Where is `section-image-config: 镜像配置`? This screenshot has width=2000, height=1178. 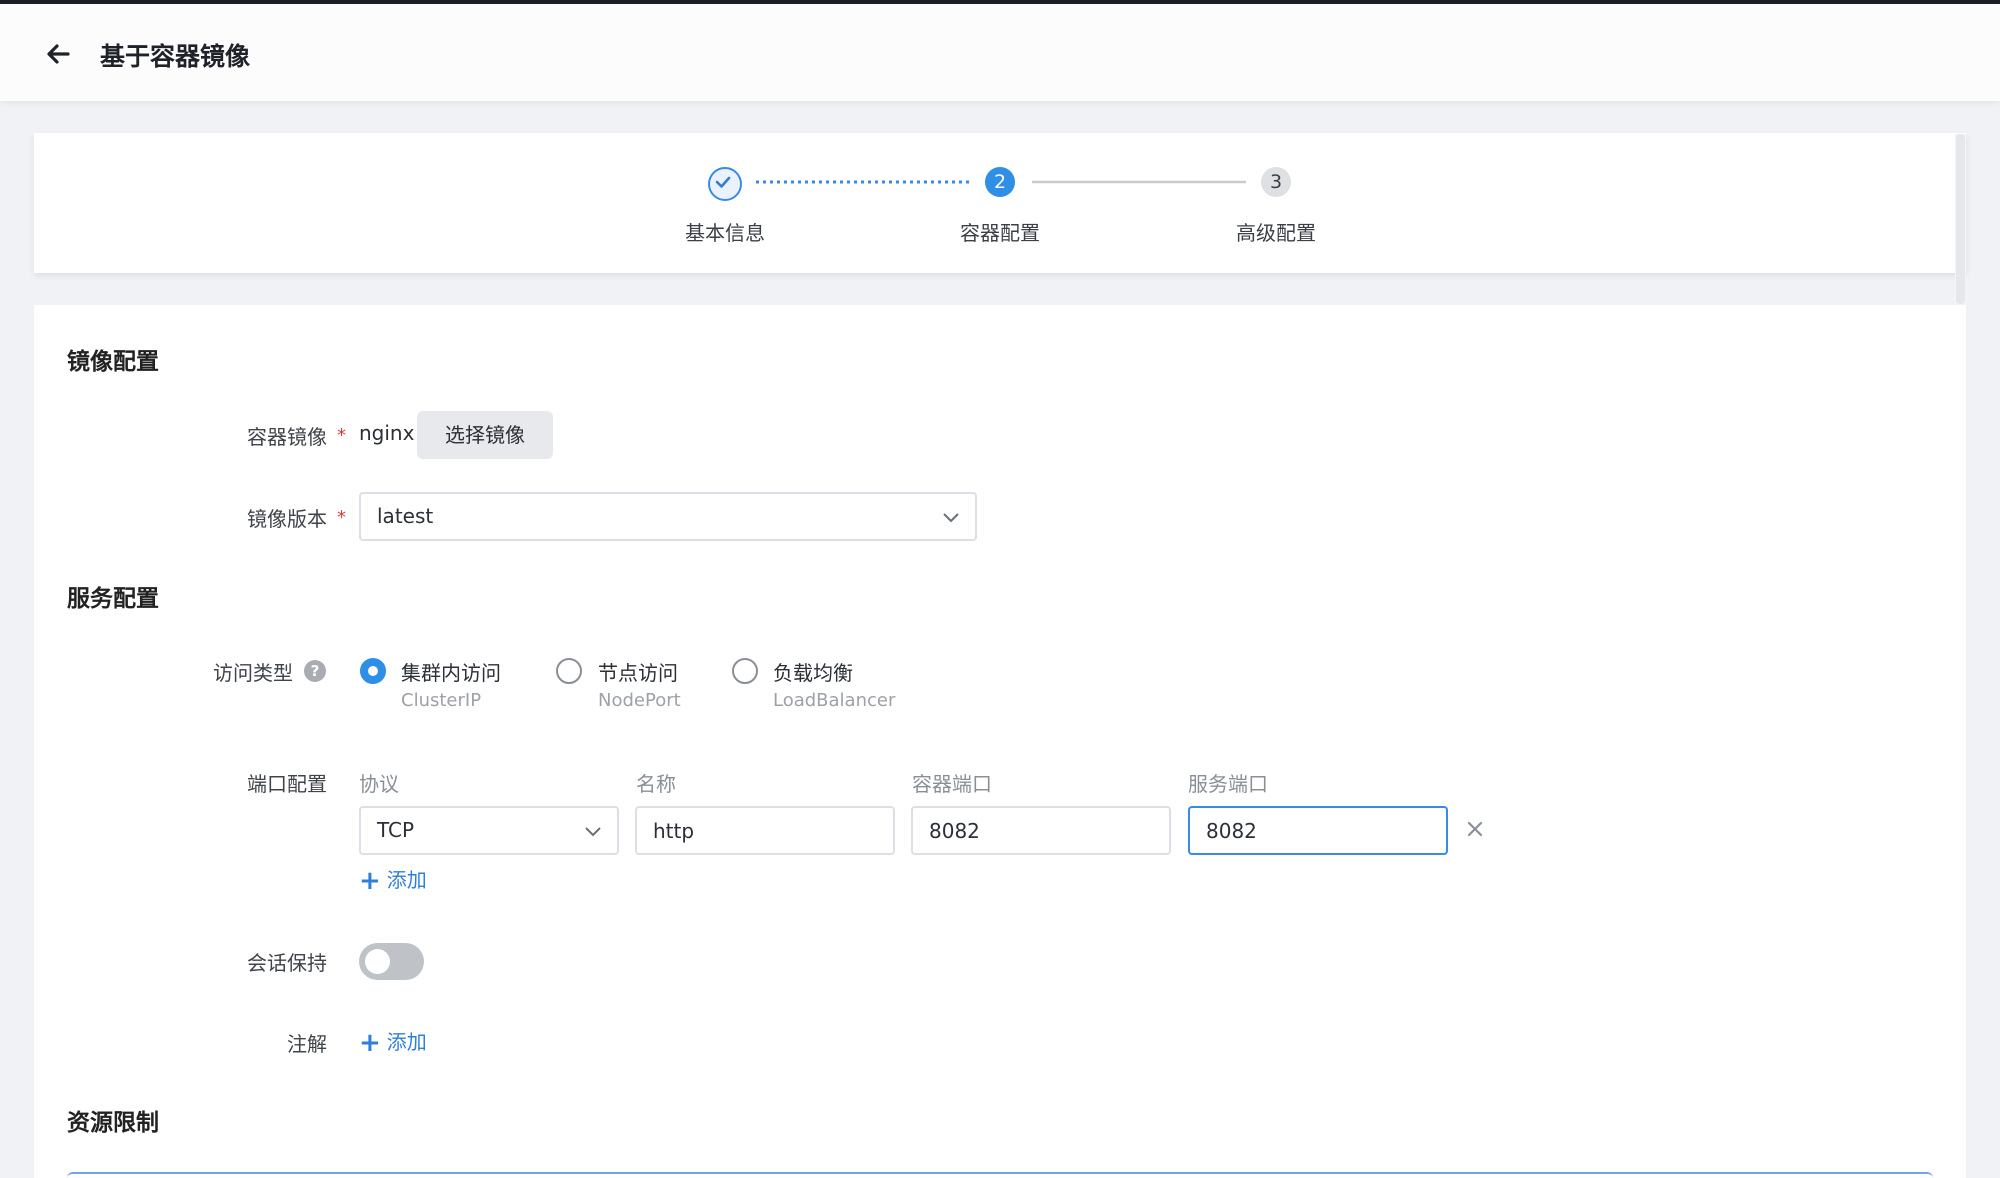 section-image-config: 镜像配置 is located at coordinates (113, 362).